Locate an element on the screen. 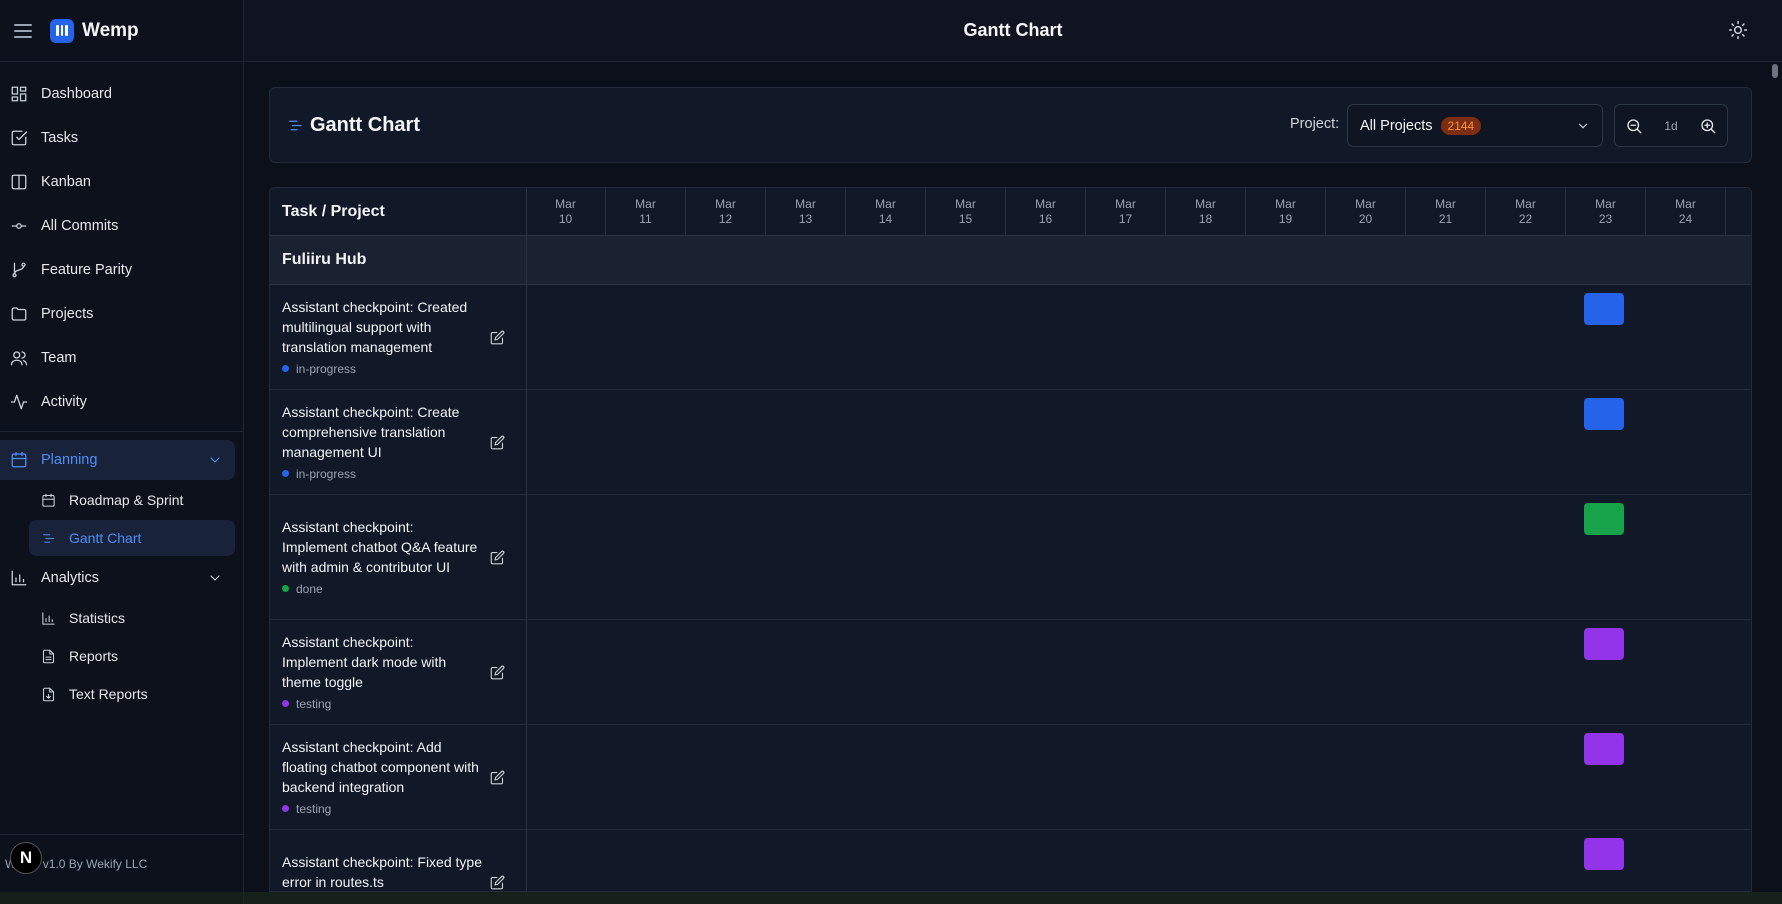 The width and height of the screenshot is (1782, 904). sidebar-item-projects: Projects is located at coordinates (121, 314).